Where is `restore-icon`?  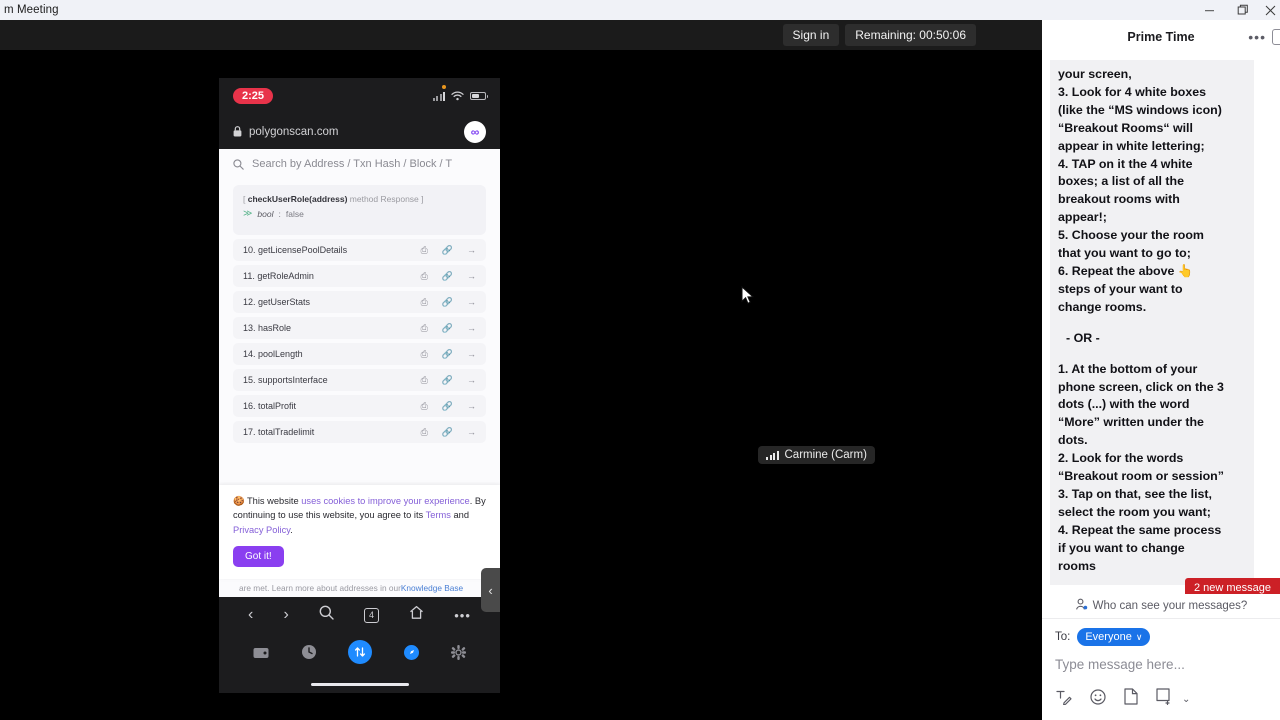 restore-icon is located at coordinates (1243, 10).